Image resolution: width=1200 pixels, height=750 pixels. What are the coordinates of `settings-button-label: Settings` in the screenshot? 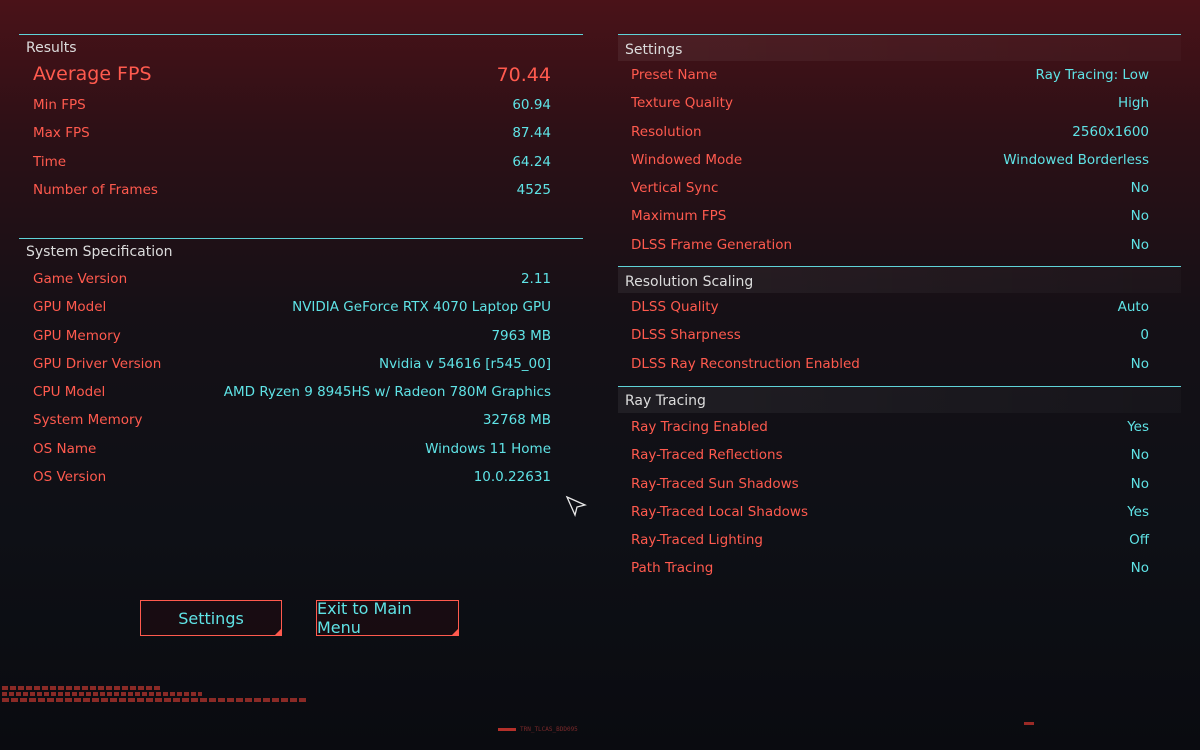 It's located at (211, 618).